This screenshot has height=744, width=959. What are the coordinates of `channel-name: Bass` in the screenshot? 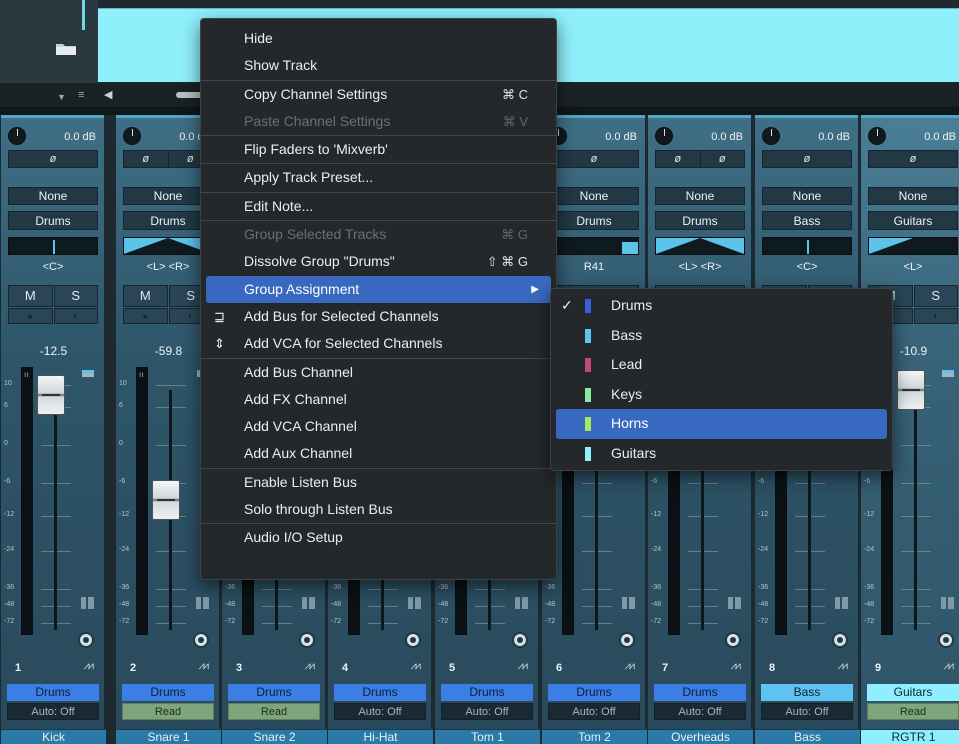 It's located at (807, 736).